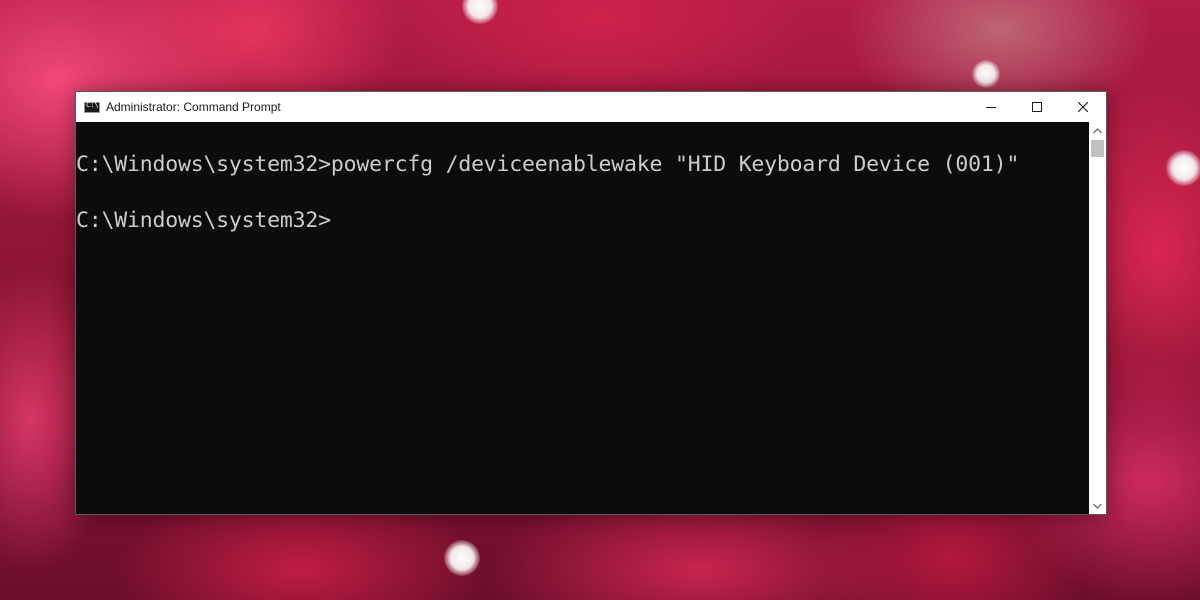  I want to click on scroll-up-button, so click(1097, 130).